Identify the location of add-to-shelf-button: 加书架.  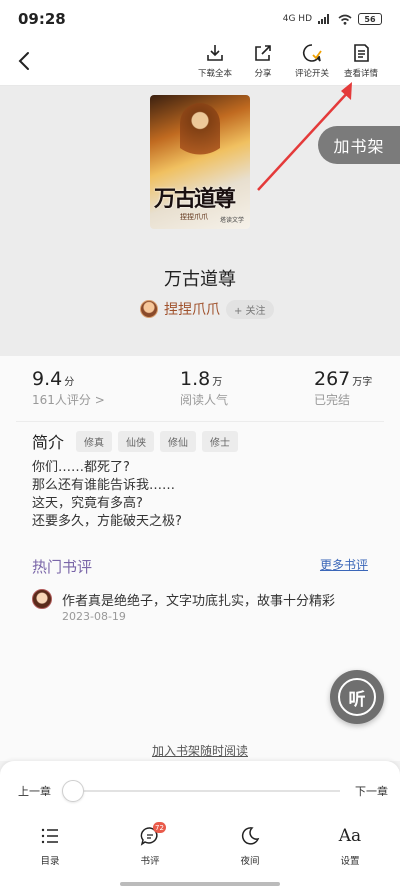
(359, 145).